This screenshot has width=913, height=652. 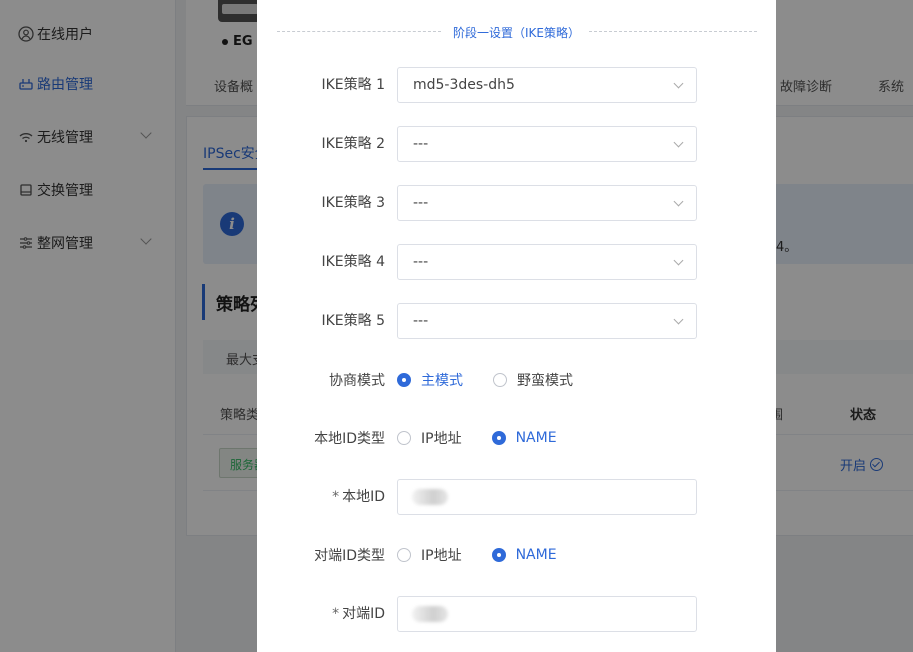 I want to click on ike-policy-3-label: IKE策略 3, so click(x=353, y=203).